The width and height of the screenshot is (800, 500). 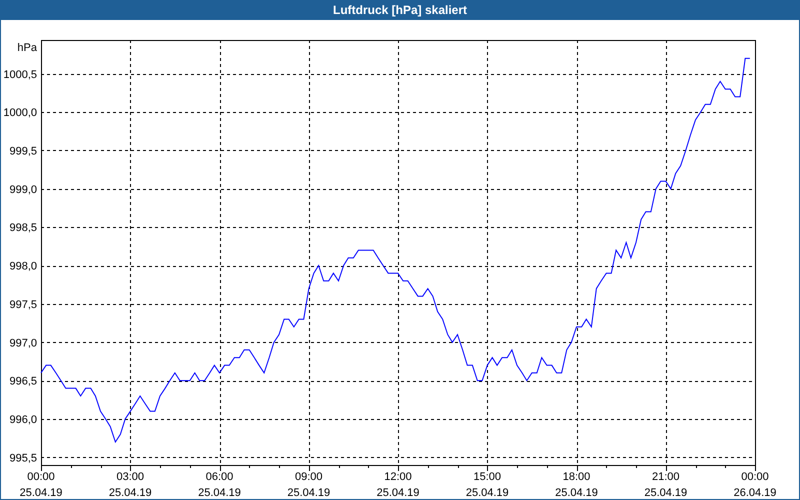 What do you see at coordinates (23, 151) in the screenshot?
I see `y-tick-label: 999,5` at bounding box center [23, 151].